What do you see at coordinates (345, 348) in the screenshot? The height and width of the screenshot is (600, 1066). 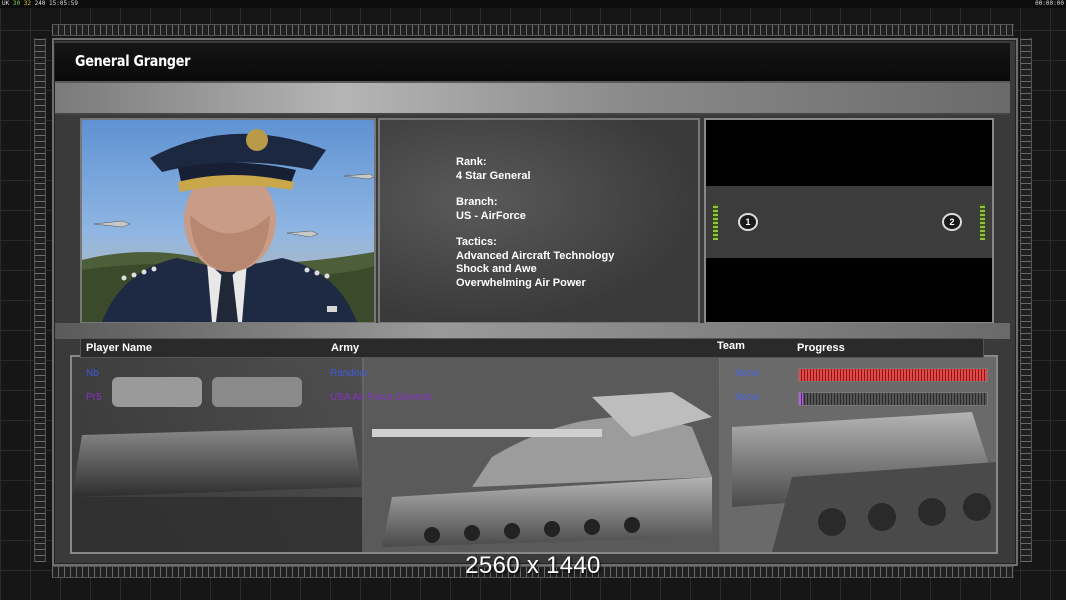 I see `column-army: Army` at bounding box center [345, 348].